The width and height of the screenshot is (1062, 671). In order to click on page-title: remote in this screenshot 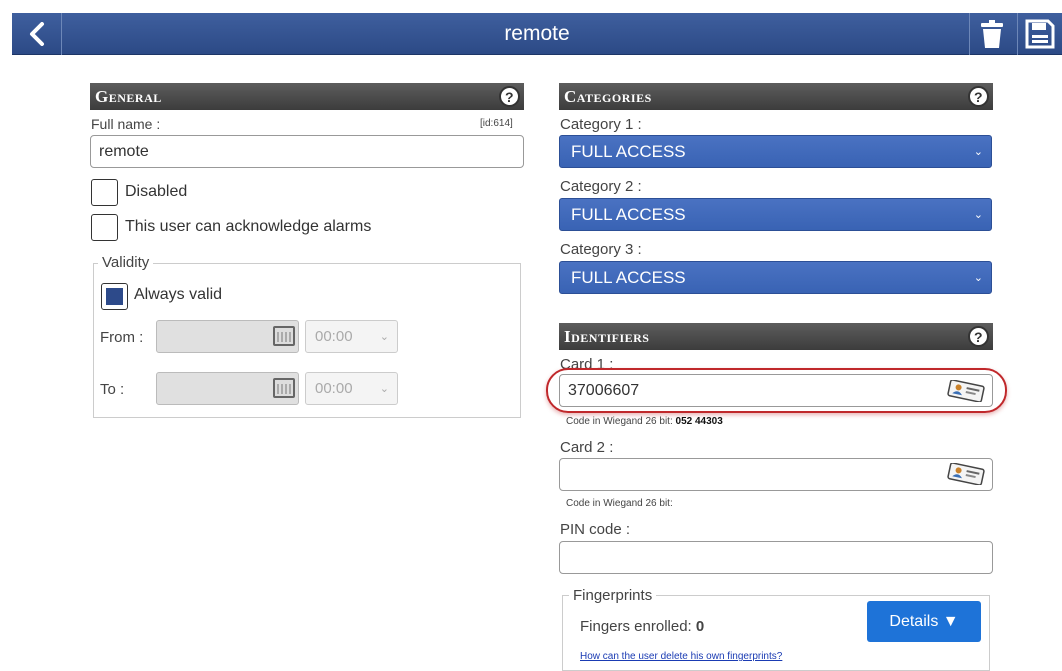, I will do `click(537, 33)`.